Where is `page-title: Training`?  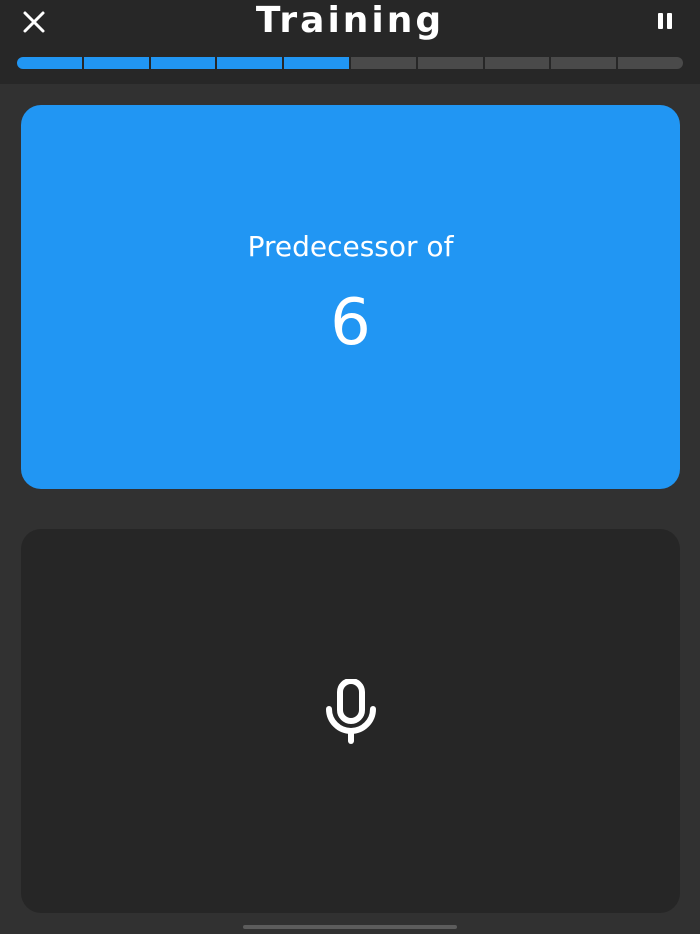
page-title: Training is located at coordinates (350, 20).